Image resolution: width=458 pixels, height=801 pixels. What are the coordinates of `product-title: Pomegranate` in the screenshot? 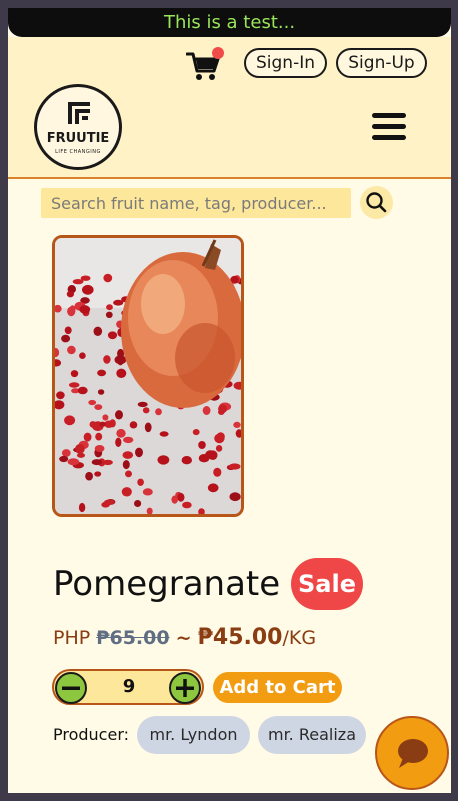 It's located at (167, 584).